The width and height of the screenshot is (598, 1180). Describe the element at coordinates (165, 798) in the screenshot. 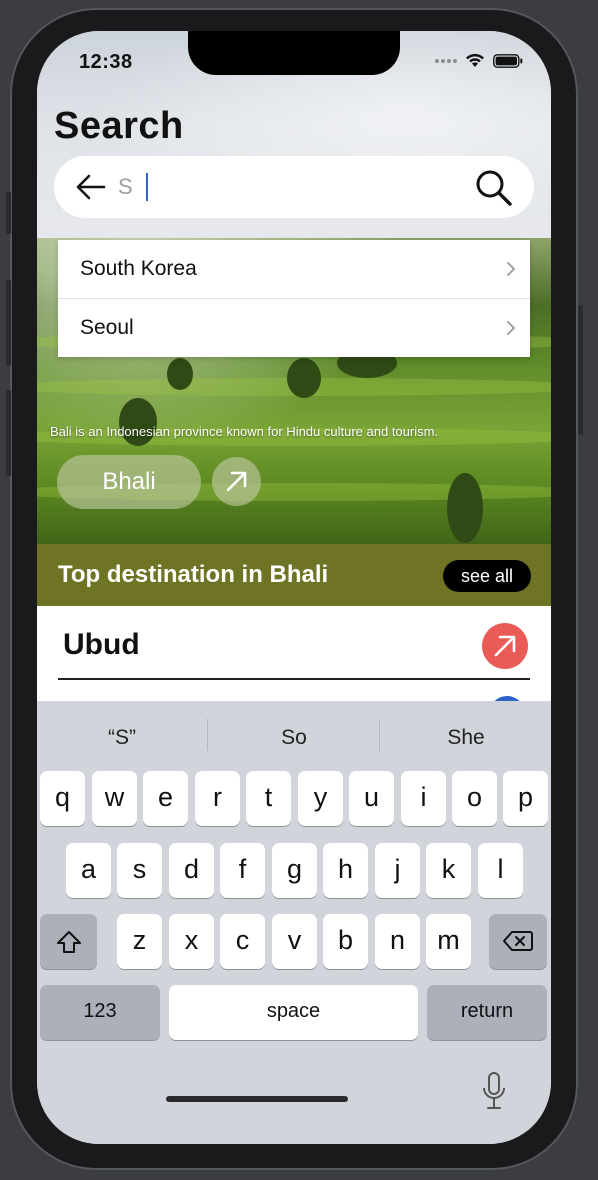

I see `key-e: e` at that location.